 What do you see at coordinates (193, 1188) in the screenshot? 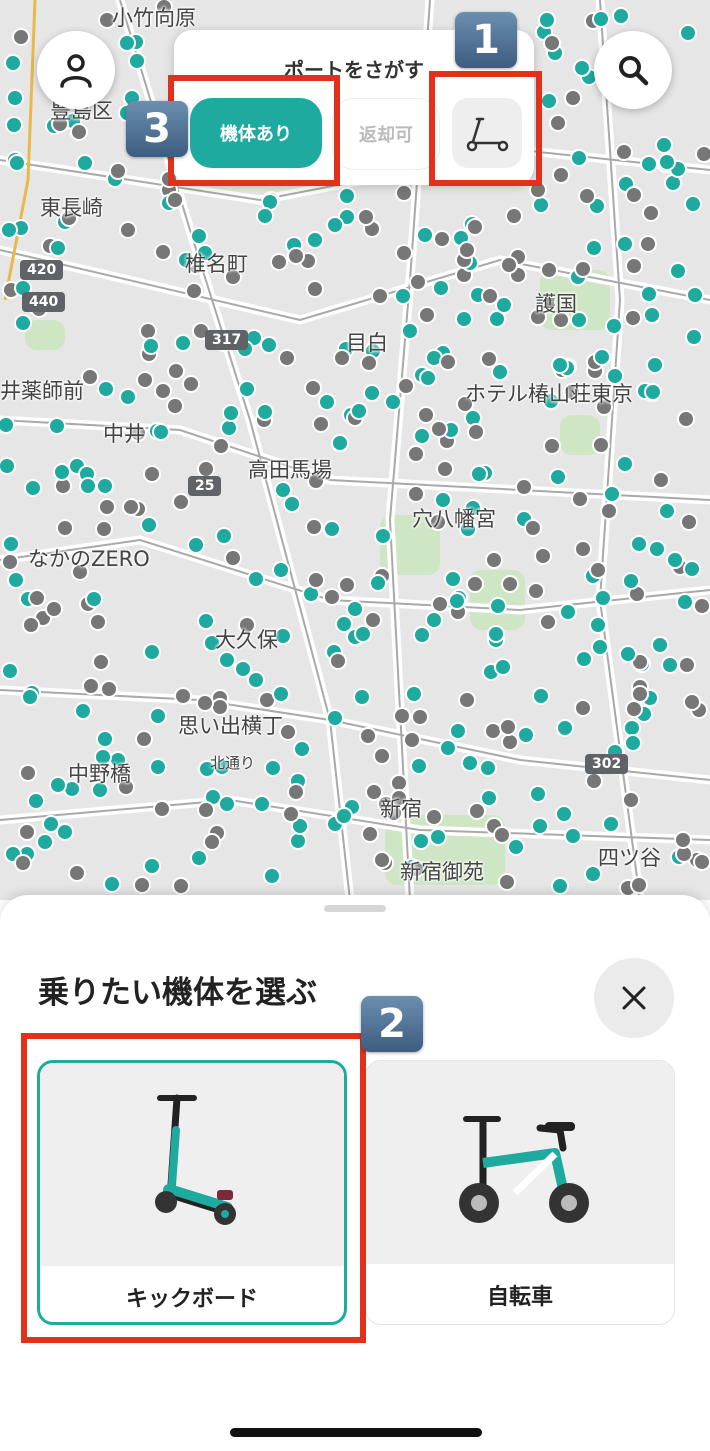
I see `highlight-kickboard-option` at bounding box center [193, 1188].